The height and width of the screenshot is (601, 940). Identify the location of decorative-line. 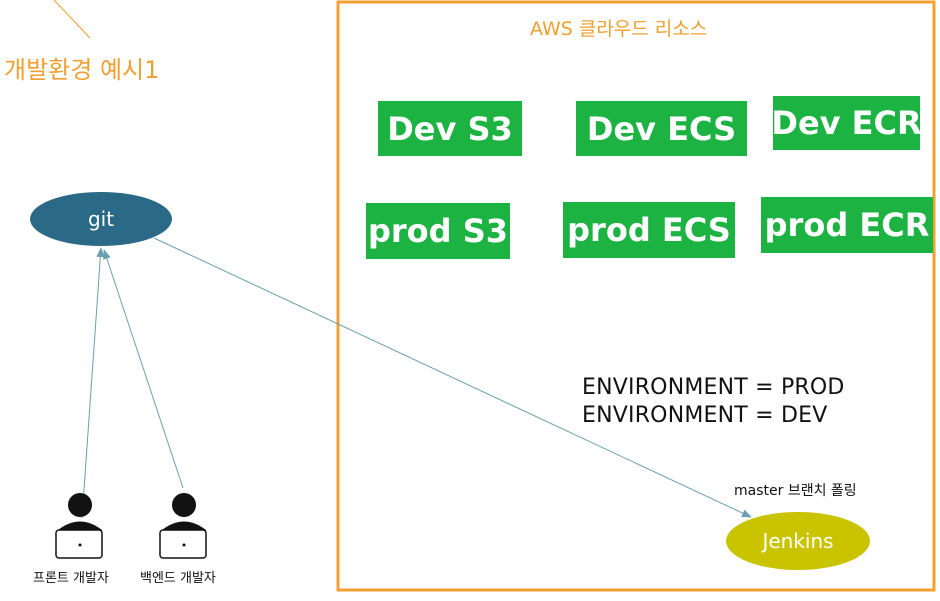
(72, 19).